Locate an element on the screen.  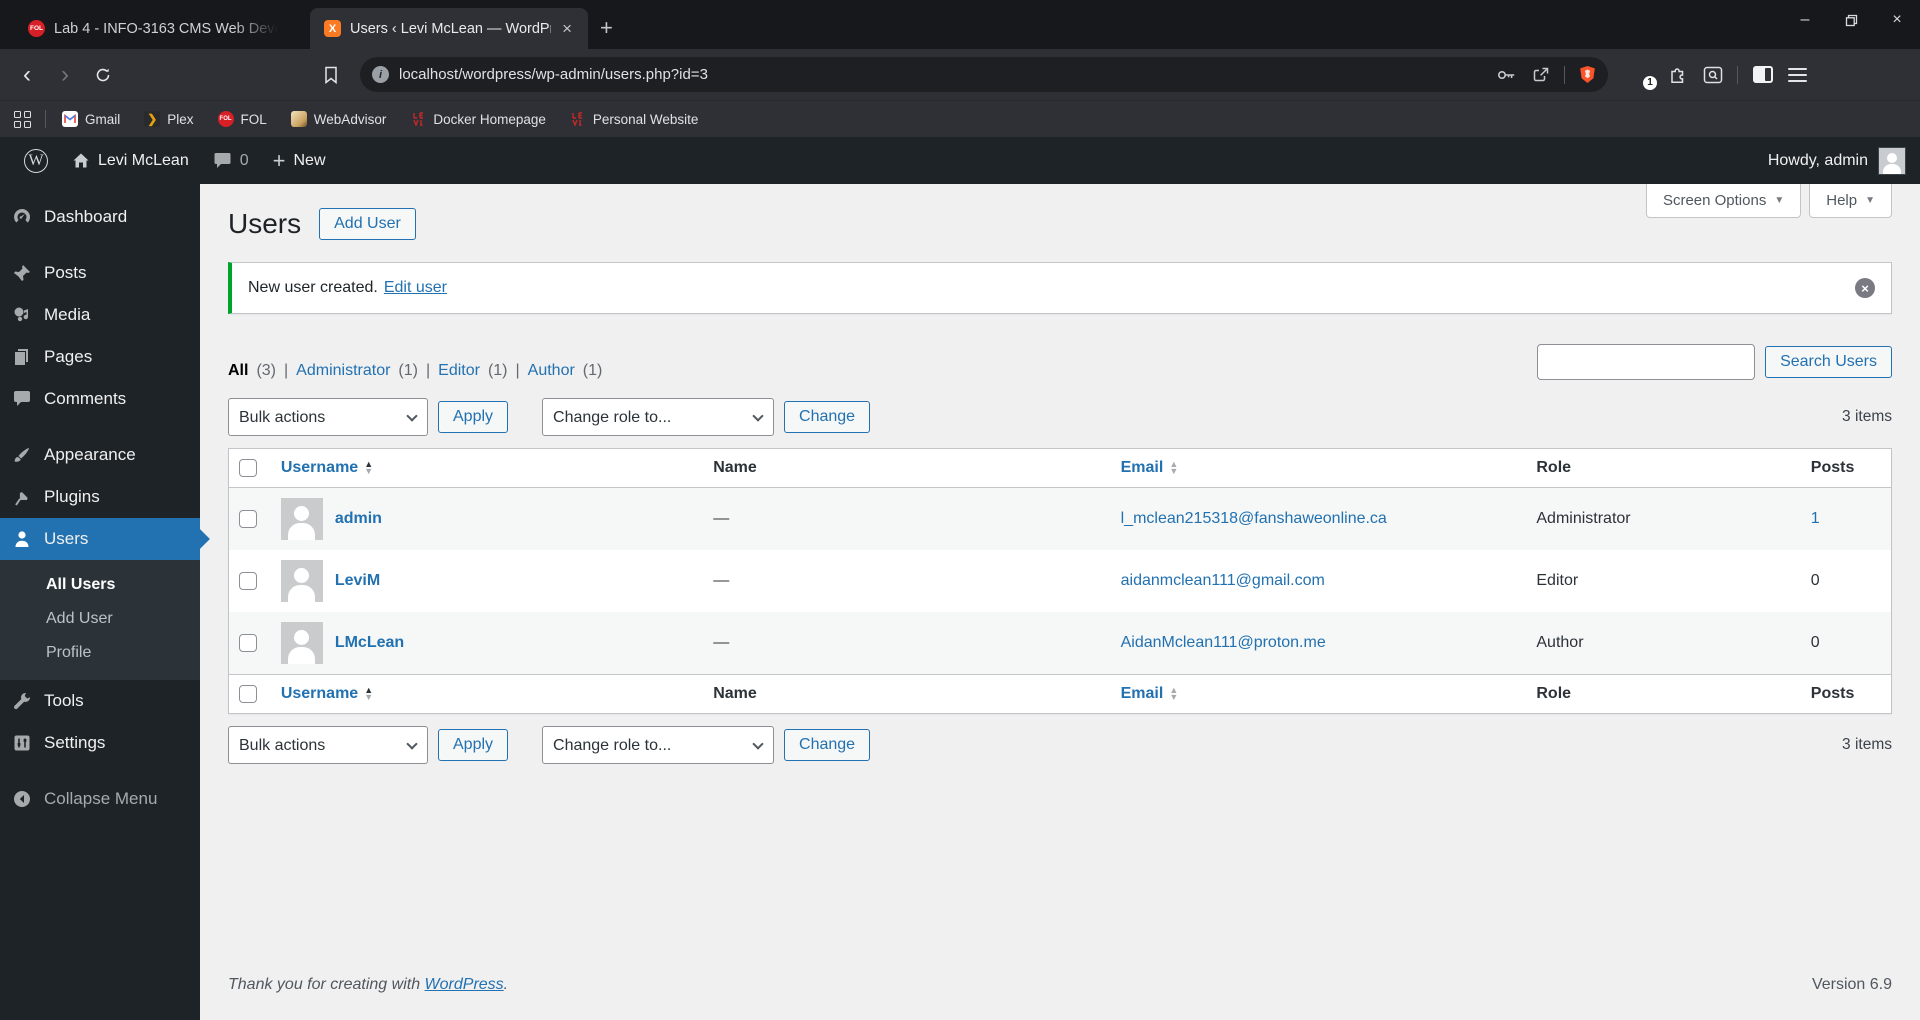
filter-all: All is located at coordinates (238, 371).